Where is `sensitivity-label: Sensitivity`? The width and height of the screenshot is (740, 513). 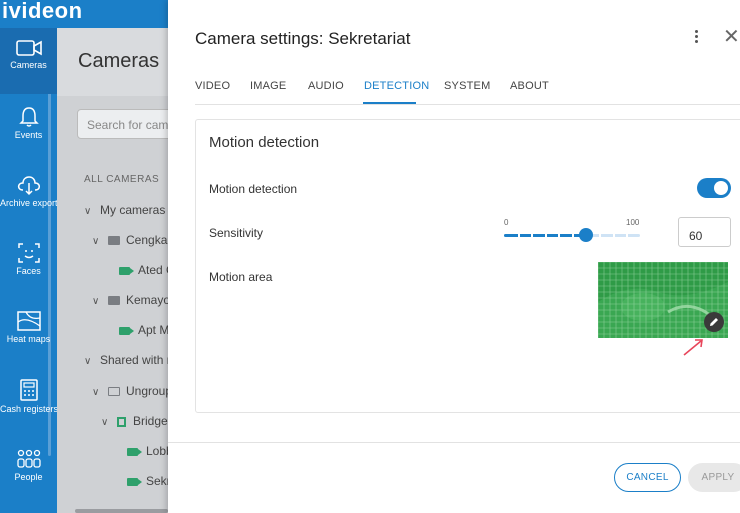 sensitivity-label: Sensitivity is located at coordinates (236, 233).